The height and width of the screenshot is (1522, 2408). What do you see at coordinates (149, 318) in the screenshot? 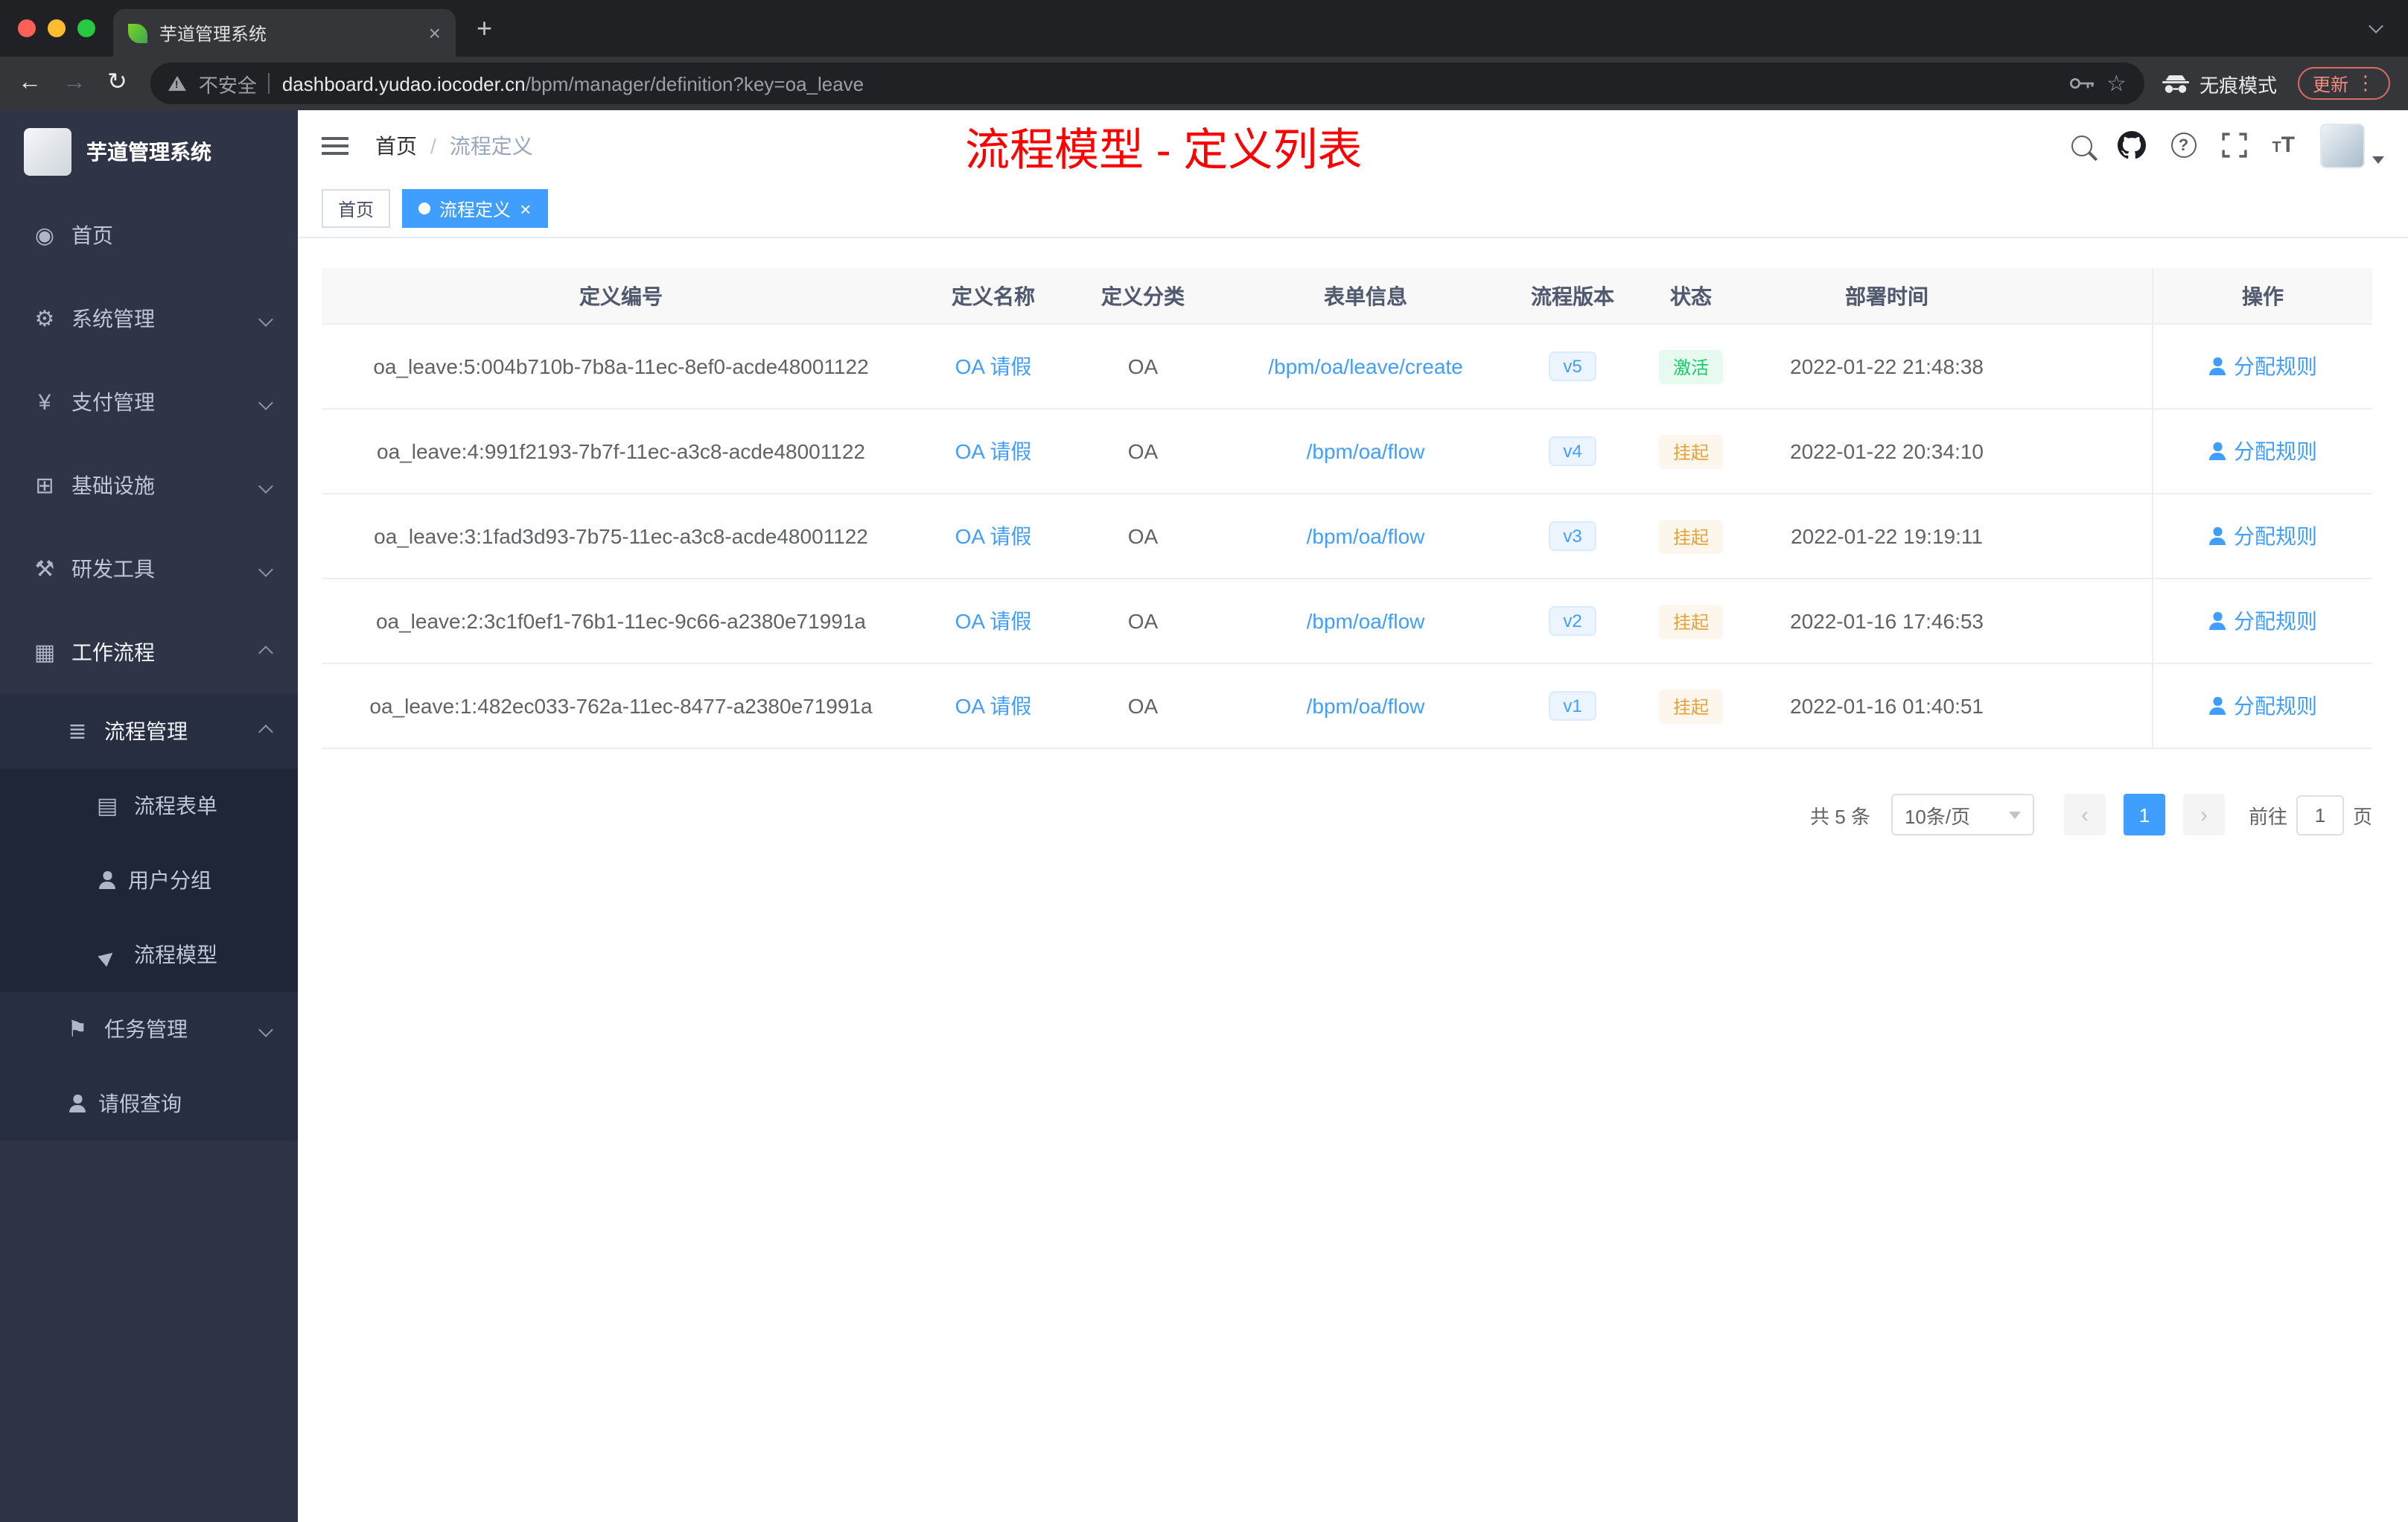
I see `sidebar-item-system-management: ⚙ 系统管理` at bounding box center [149, 318].